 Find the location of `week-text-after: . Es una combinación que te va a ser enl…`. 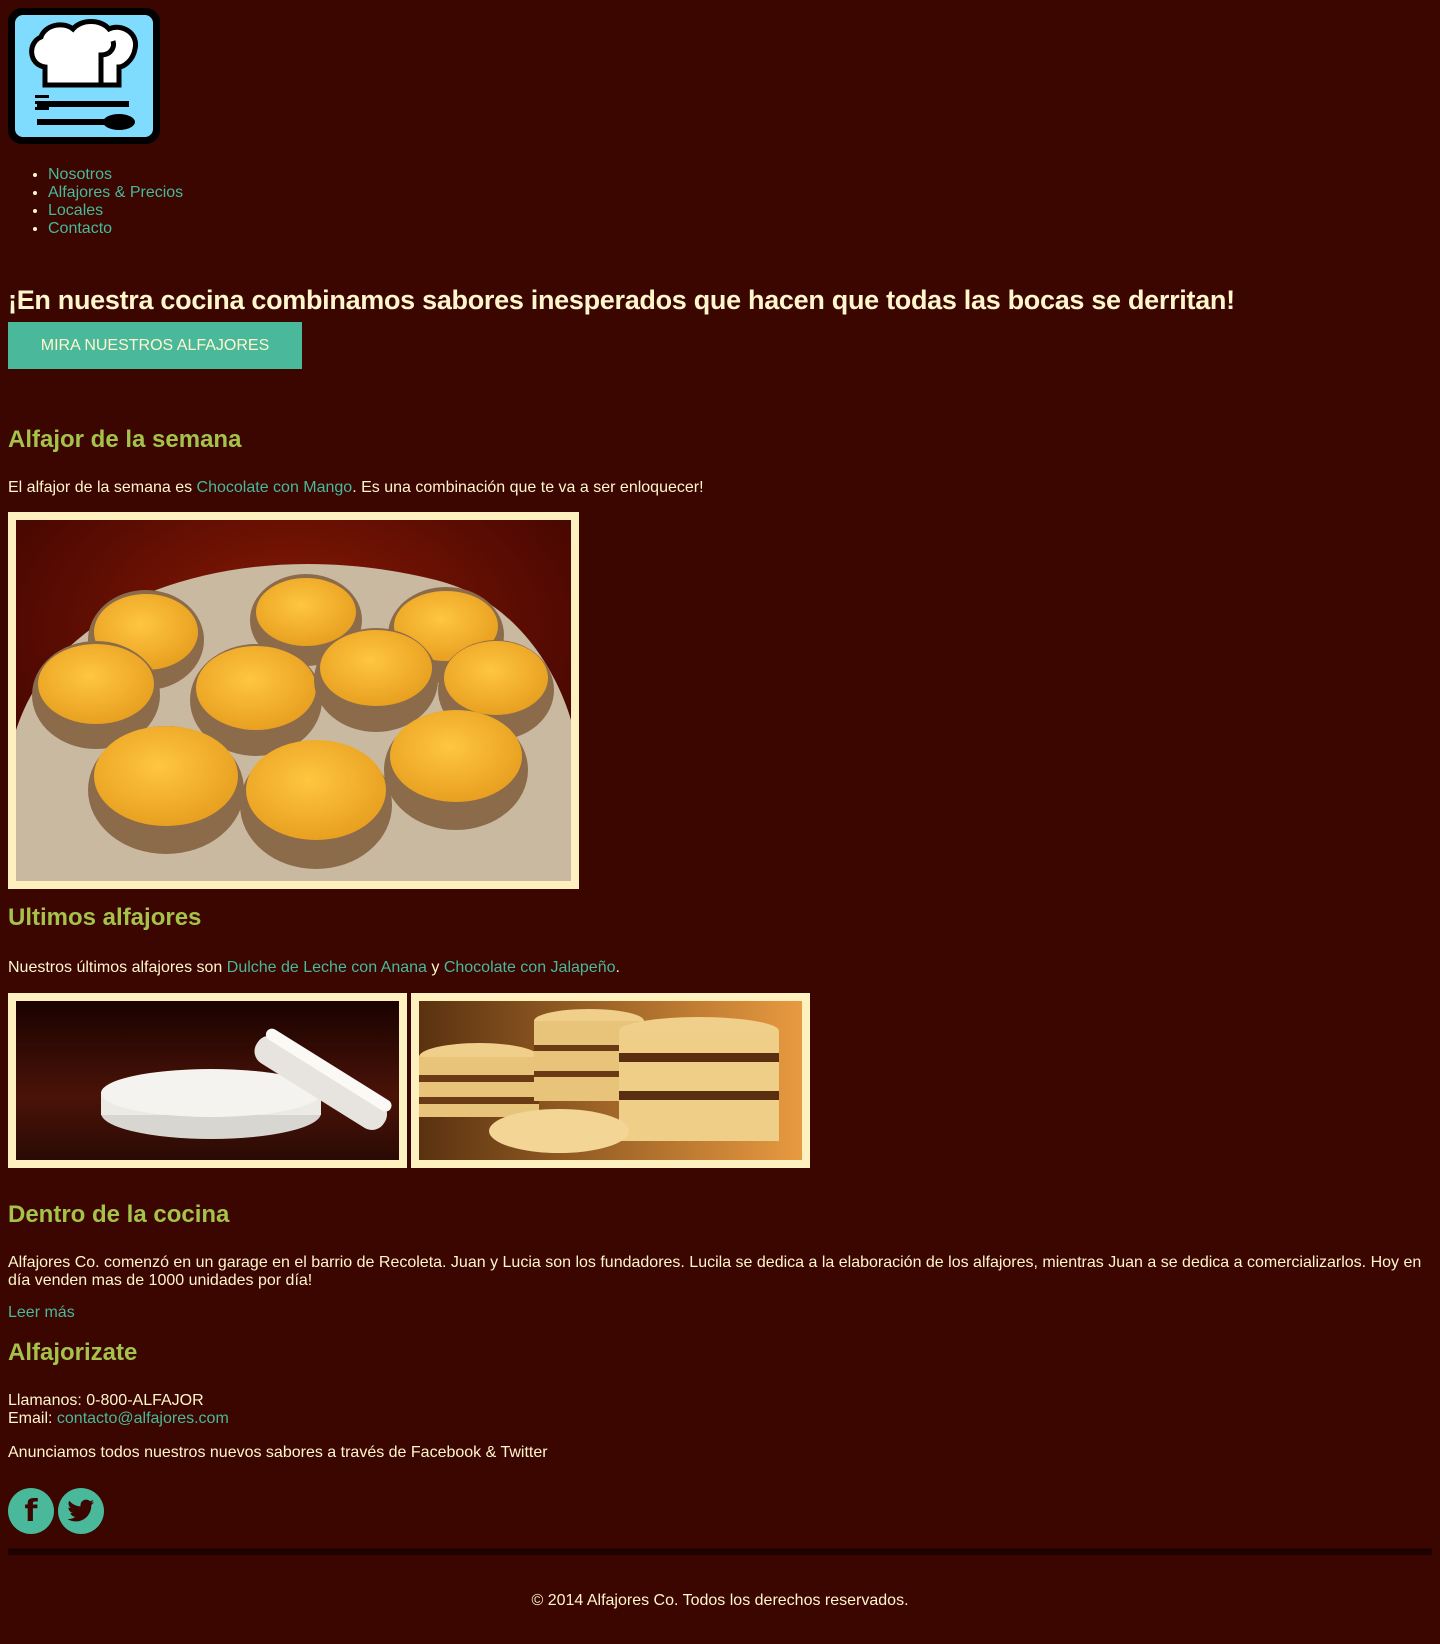

week-text-after: . Es una combinación que te va a ser enl… is located at coordinates (528, 487).